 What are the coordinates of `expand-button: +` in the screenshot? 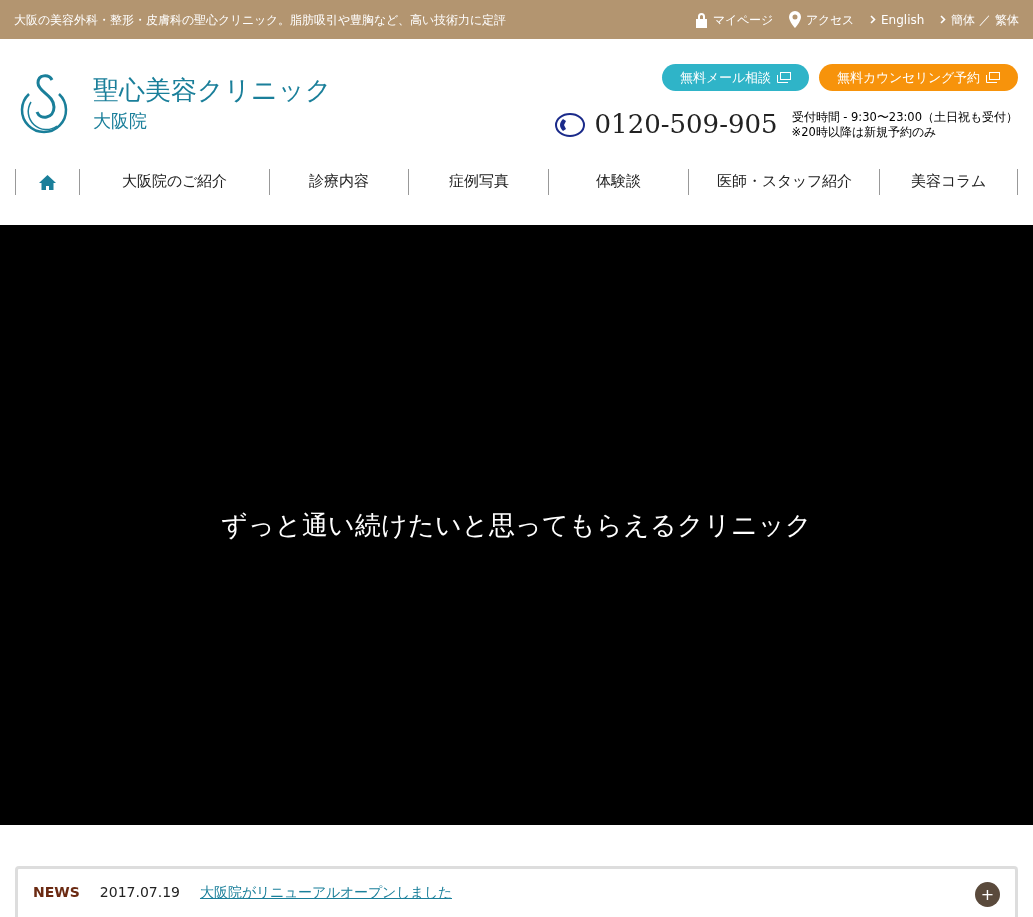 It's located at (987, 894).